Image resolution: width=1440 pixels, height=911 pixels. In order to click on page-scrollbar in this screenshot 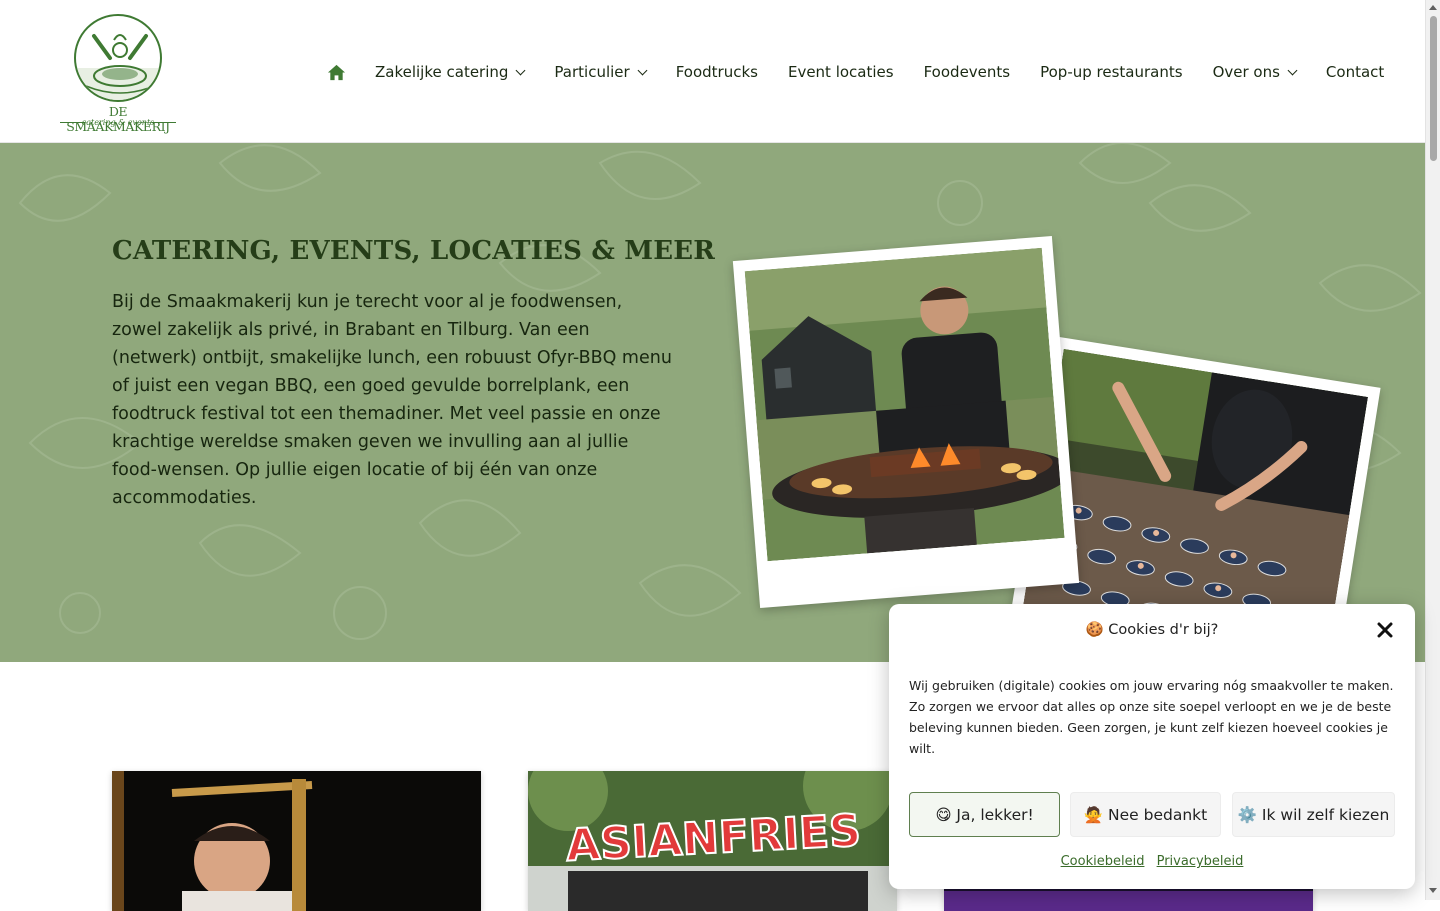, I will do `click(1432, 450)`.